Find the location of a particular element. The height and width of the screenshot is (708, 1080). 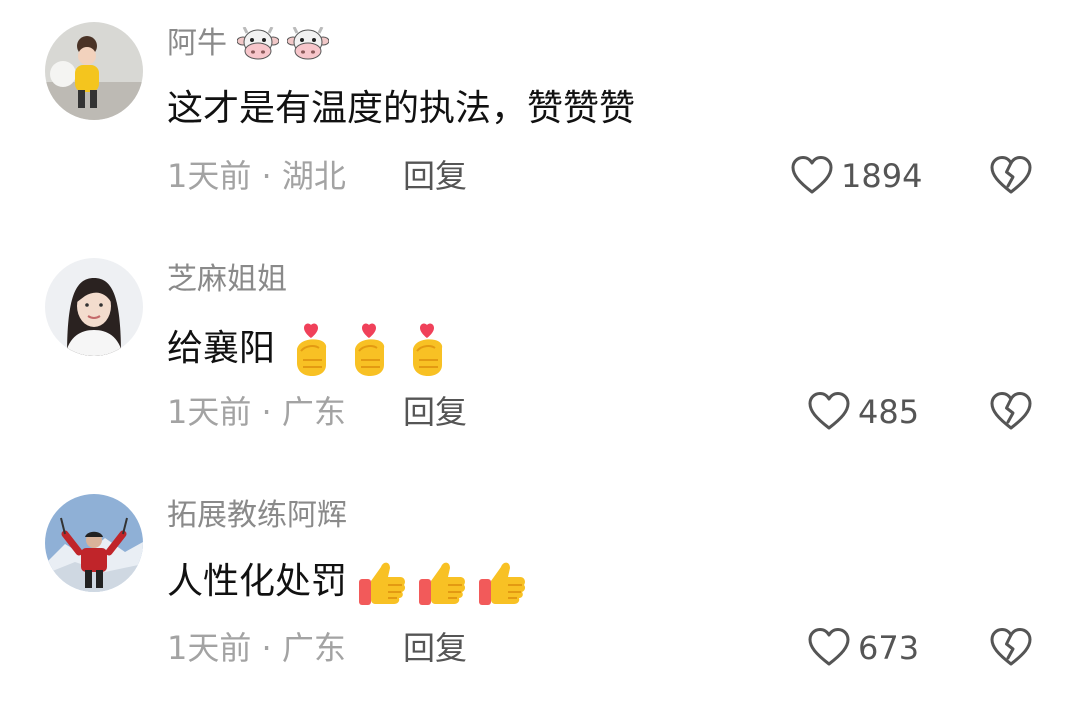

comment-meta: 1天前 · 湖北 is located at coordinates (256, 176).